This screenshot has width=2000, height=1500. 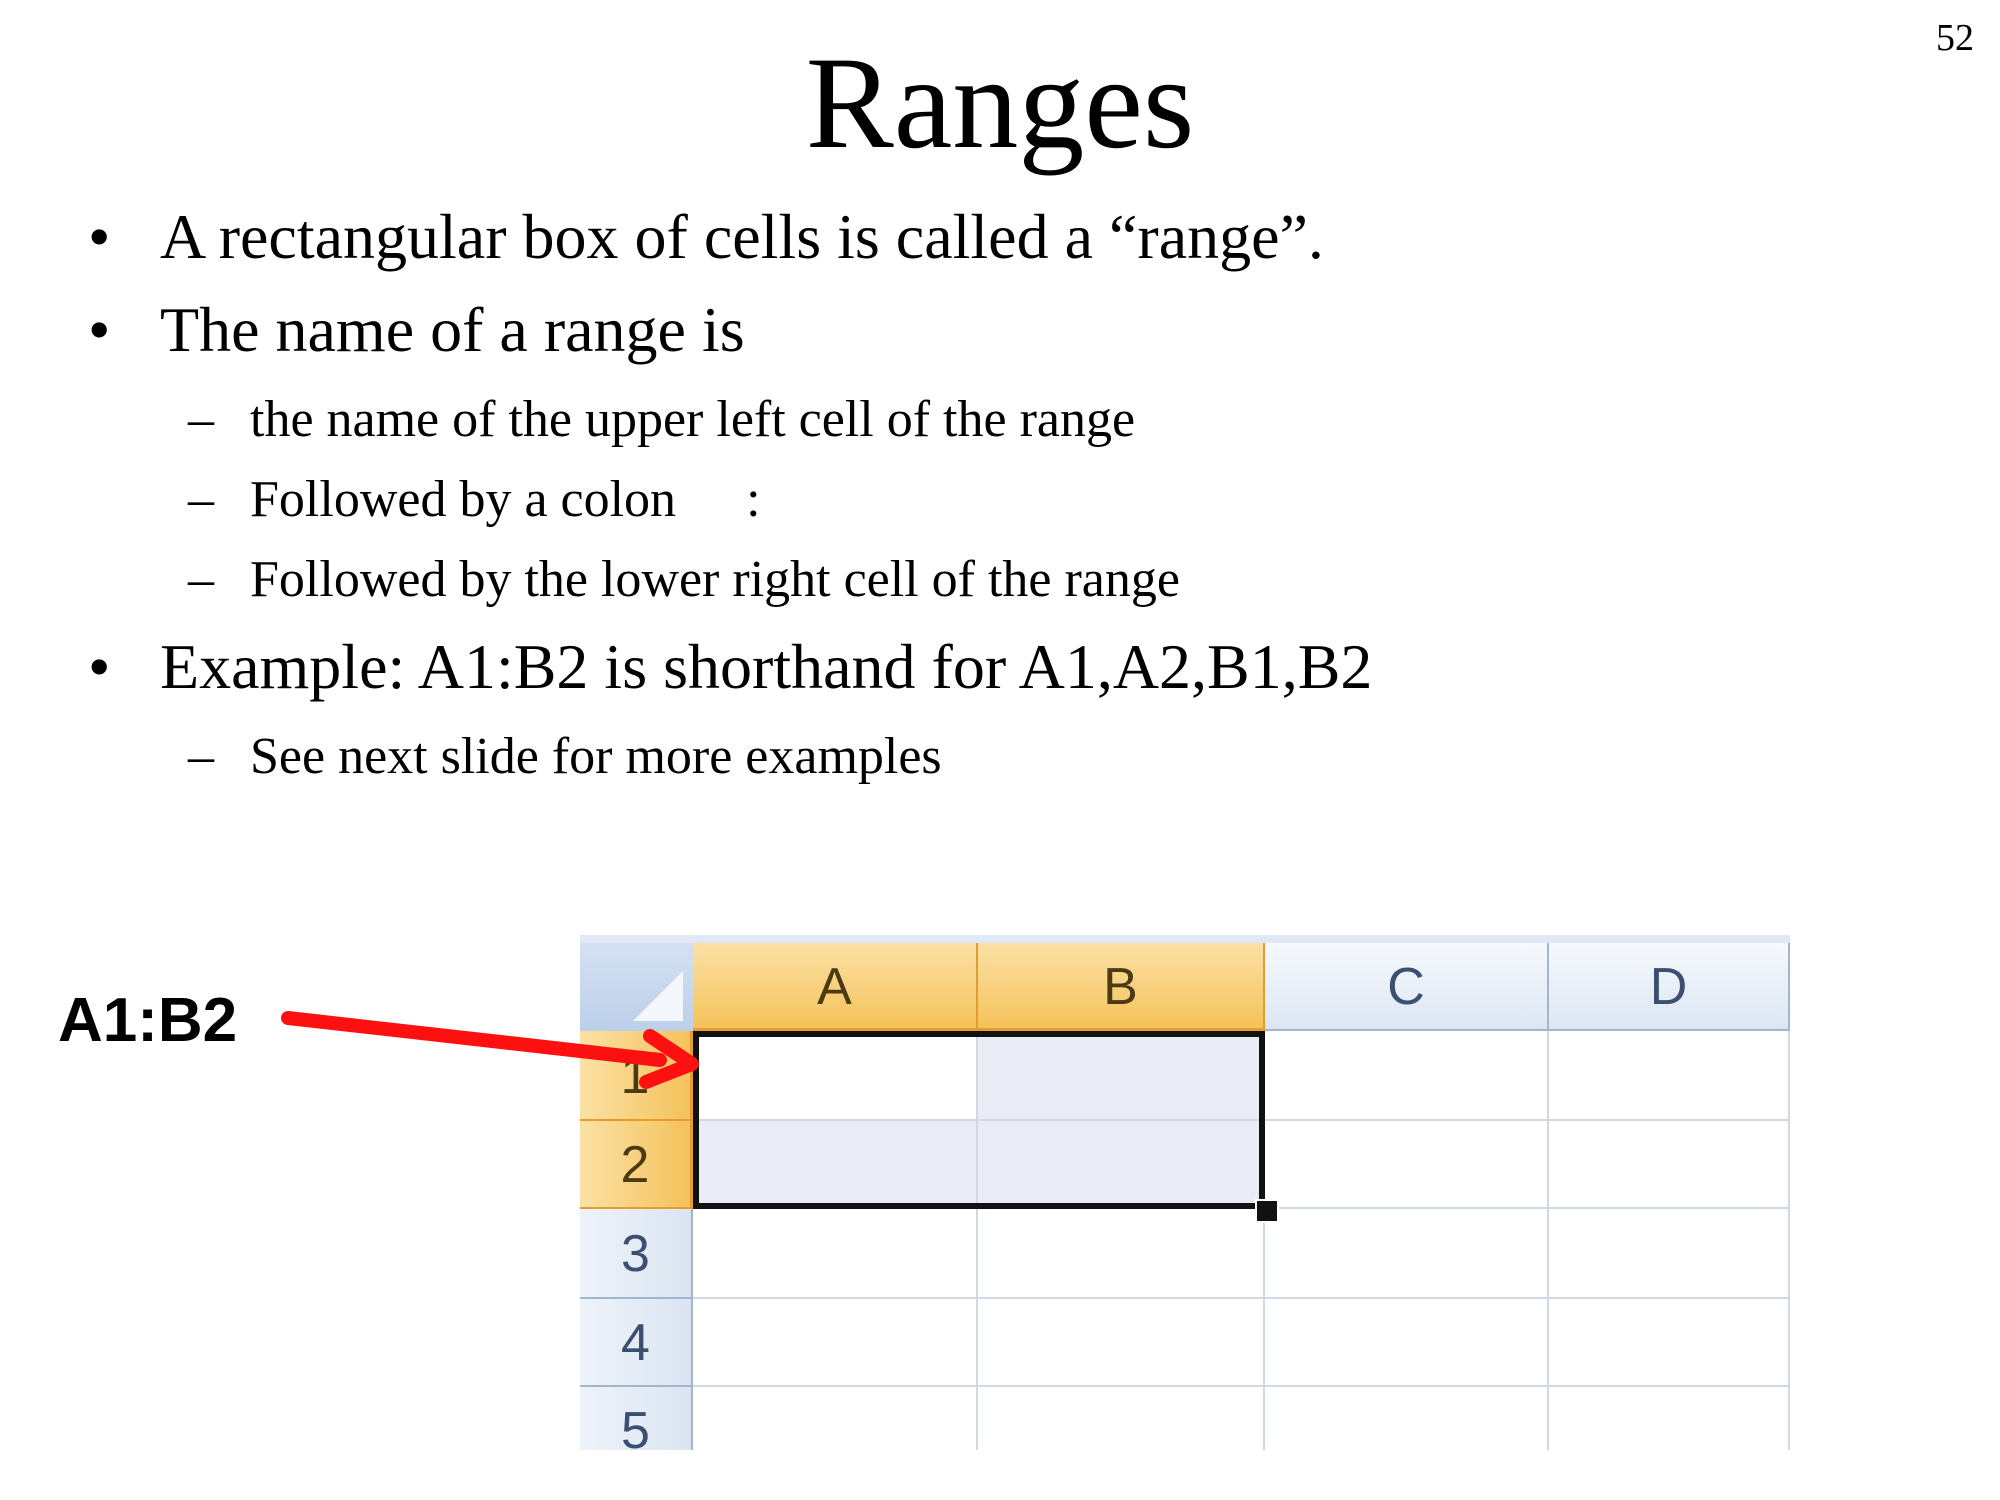 I want to click on cell-d4, so click(x=1669, y=1343).